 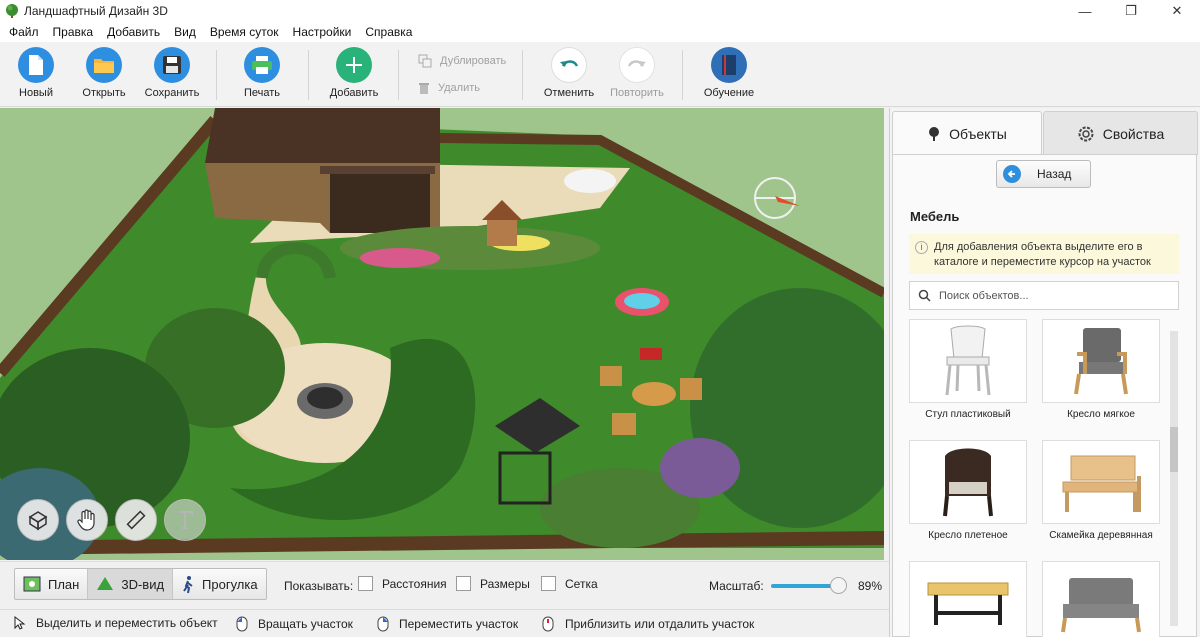 I want to click on catalog-item-sofa, so click(x=1101, y=599).